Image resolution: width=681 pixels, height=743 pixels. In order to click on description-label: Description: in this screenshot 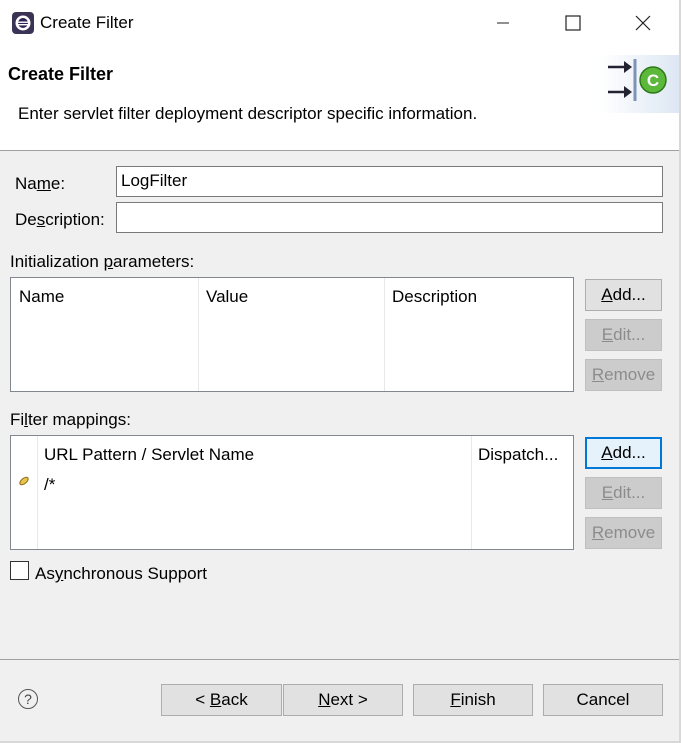, I will do `click(60, 219)`.